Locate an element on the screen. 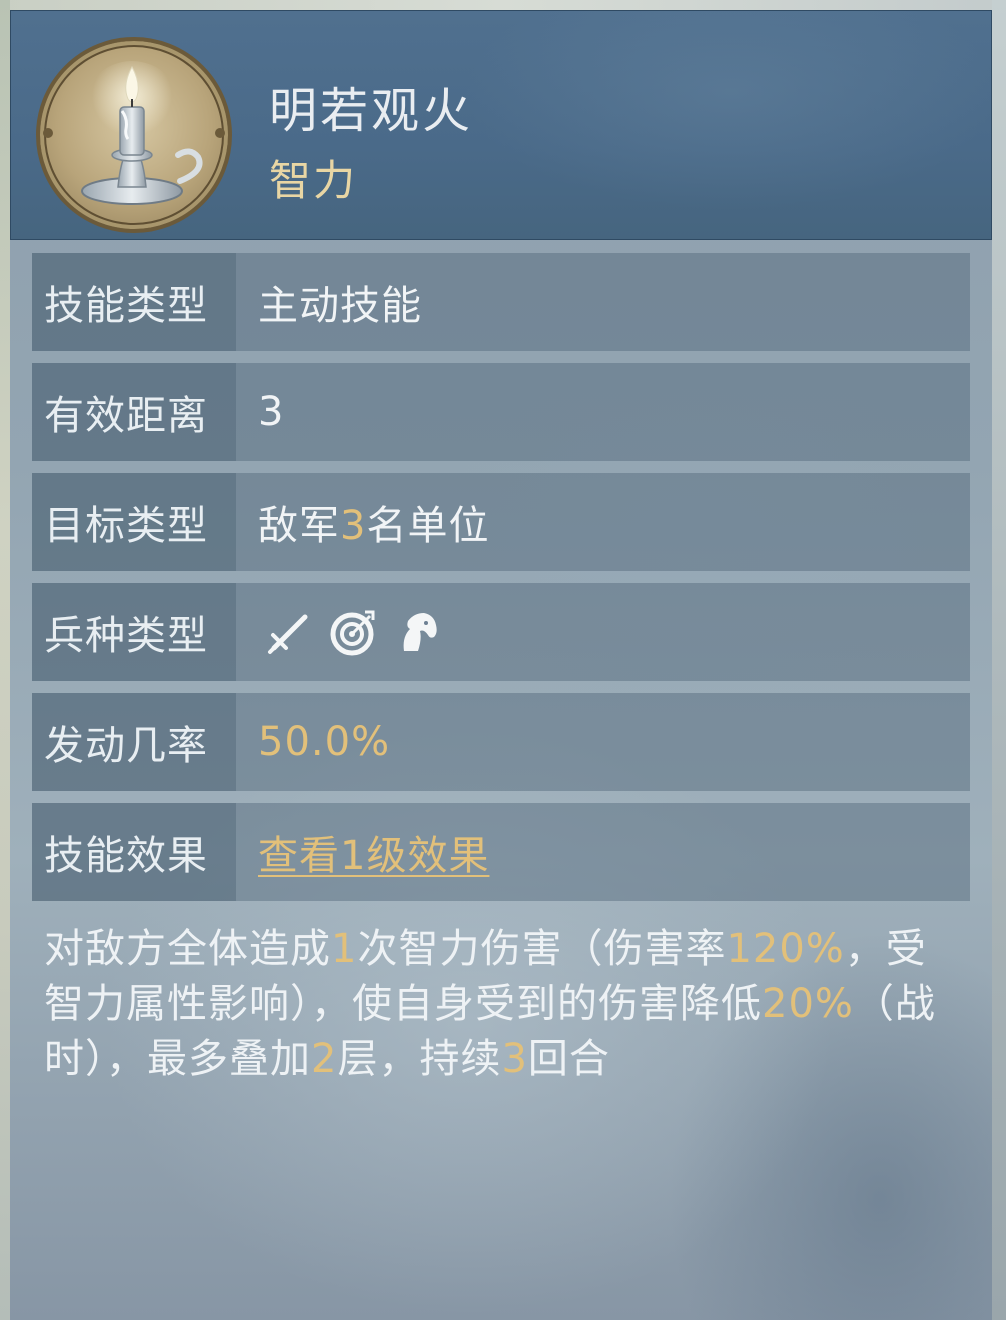 The height and width of the screenshot is (1320, 1006). row-target-type: 目标类型 敌军3名单位 is located at coordinates (501, 522).